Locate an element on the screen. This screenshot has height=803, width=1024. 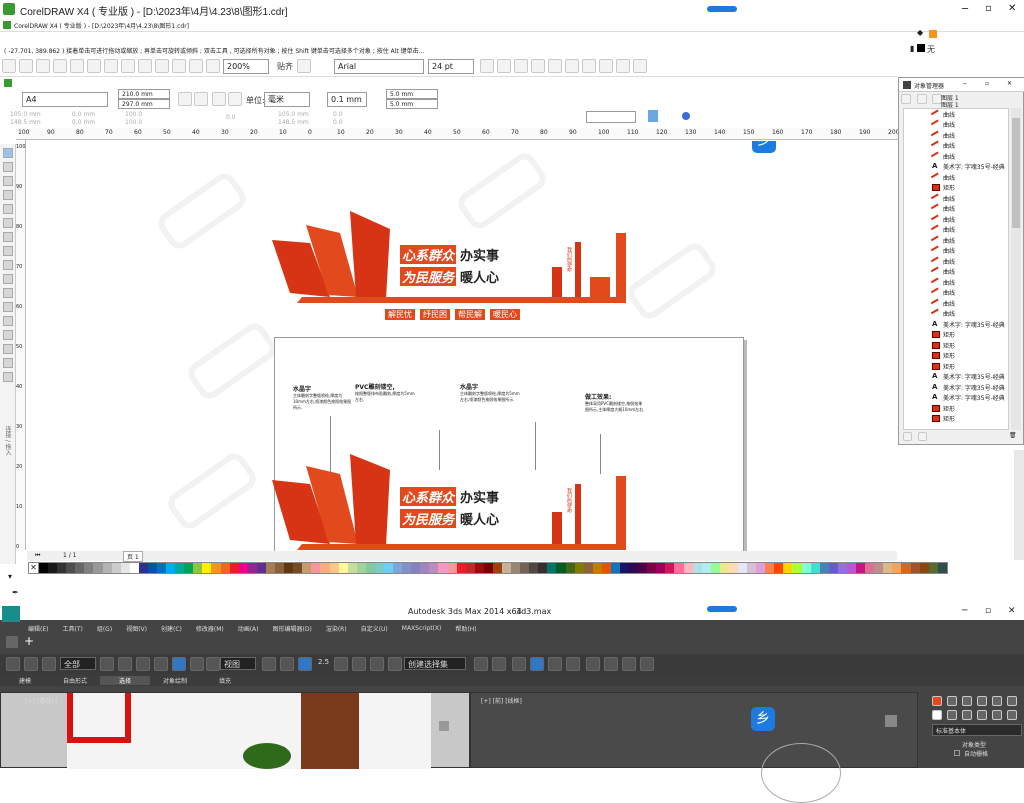
import-icon is located at coordinates (162, 66).